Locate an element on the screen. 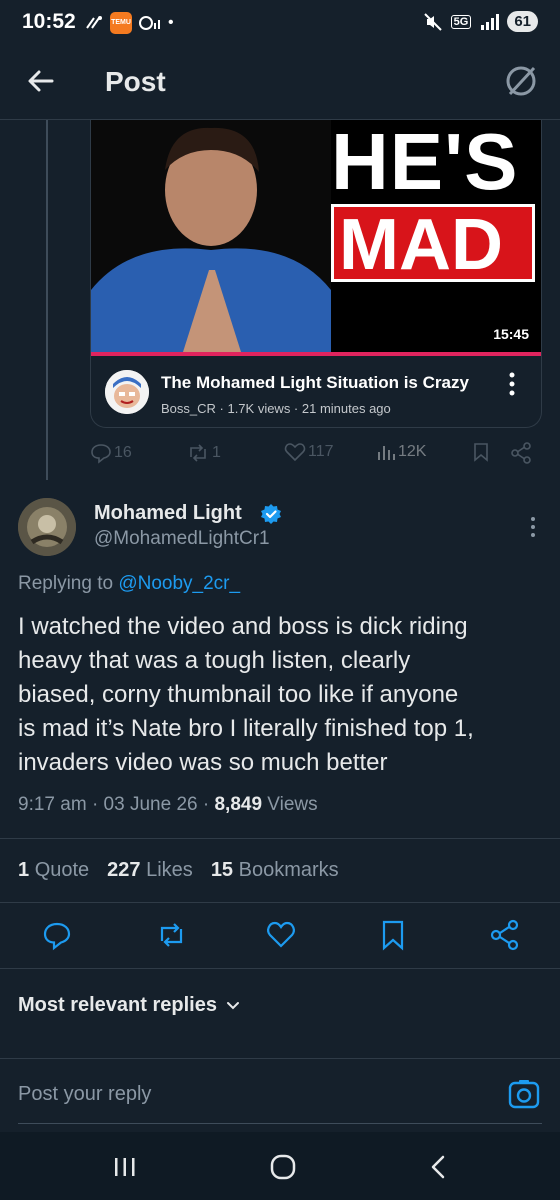  system-nav-bar is located at coordinates (280, 1166).